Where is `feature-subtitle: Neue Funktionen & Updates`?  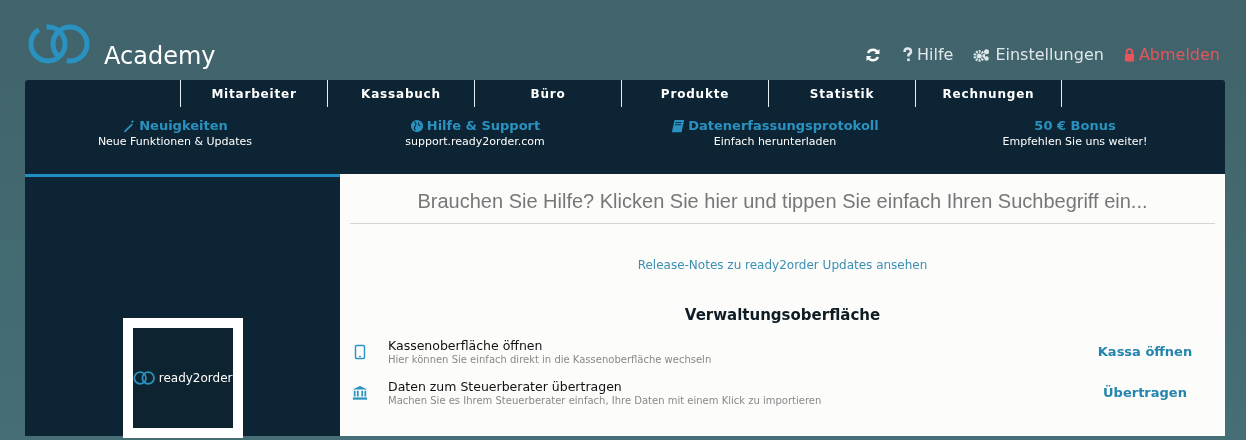 feature-subtitle: Neue Funktionen & Updates is located at coordinates (175, 141).